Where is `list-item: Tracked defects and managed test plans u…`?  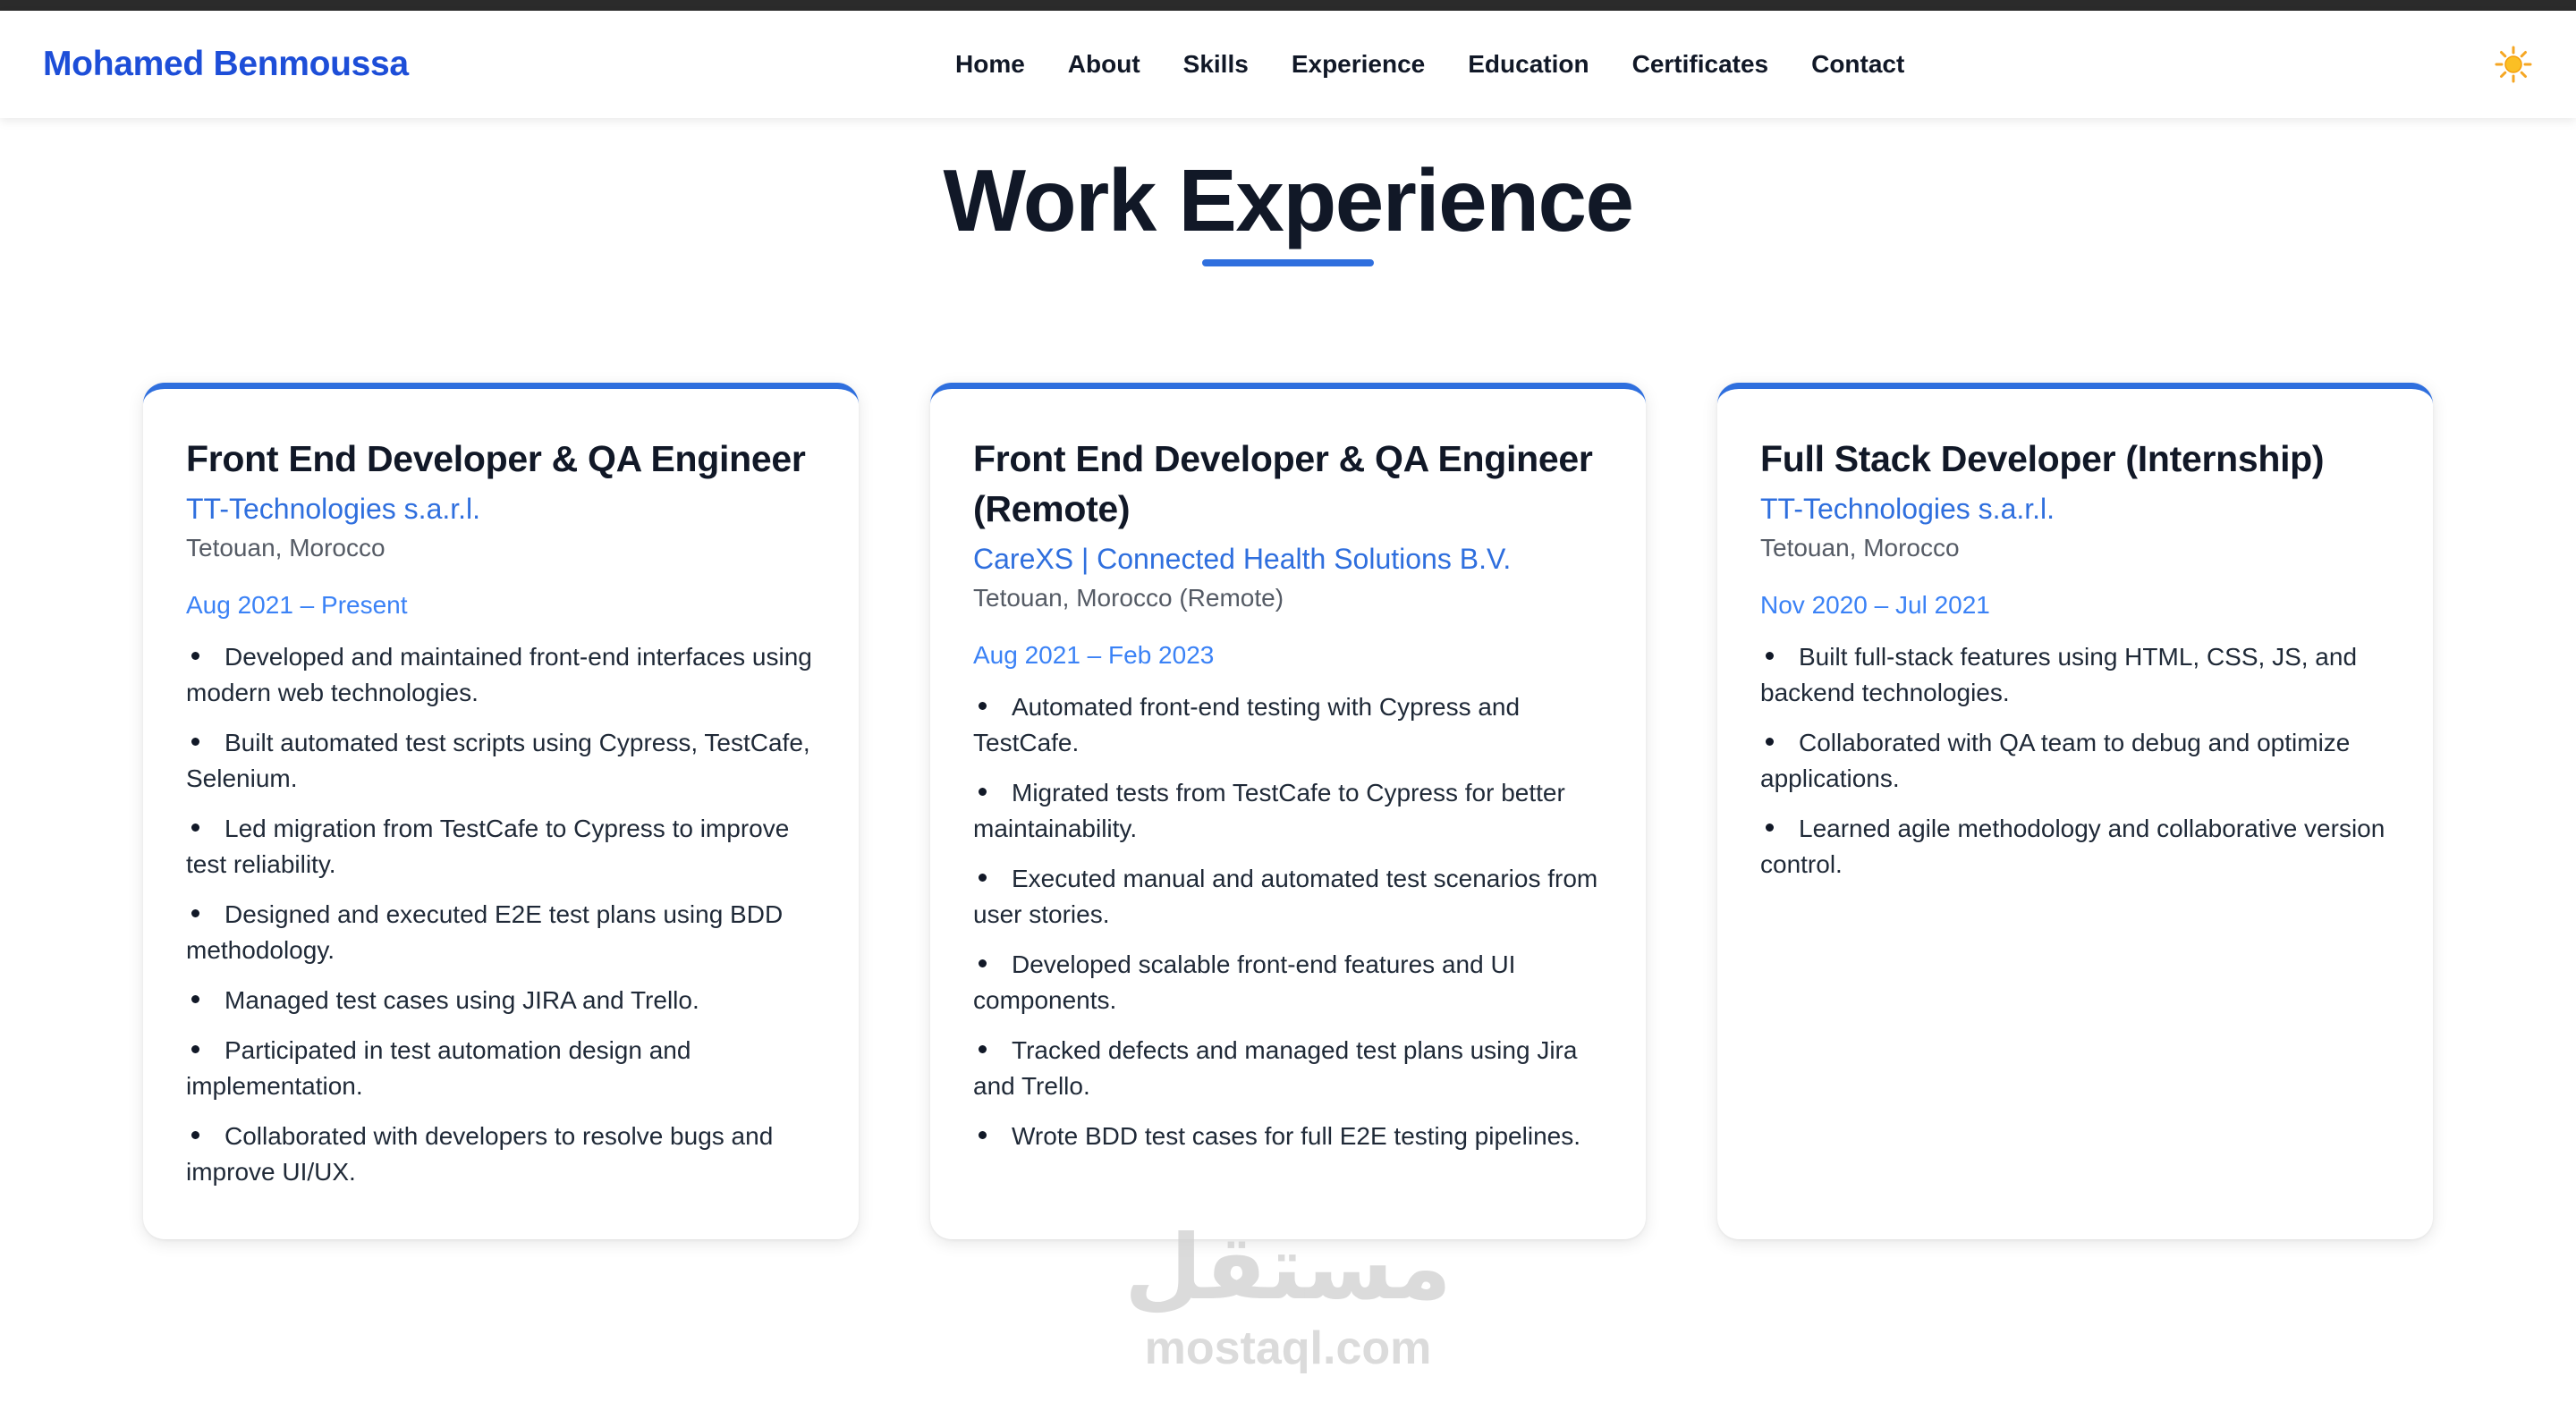 list-item: Tracked defects and managed test plans u… is located at coordinates (1275, 1068).